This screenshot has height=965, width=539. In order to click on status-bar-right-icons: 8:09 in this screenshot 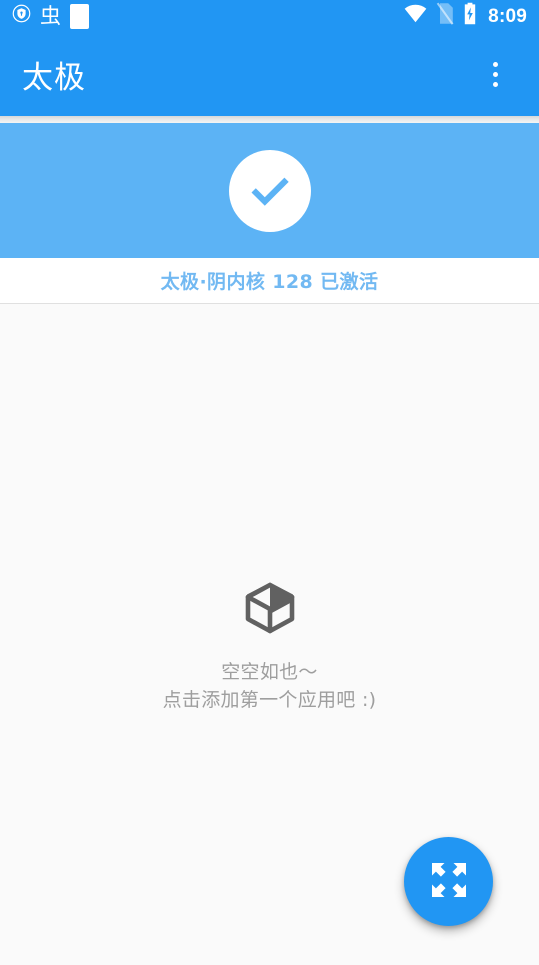, I will do `click(465, 16)`.